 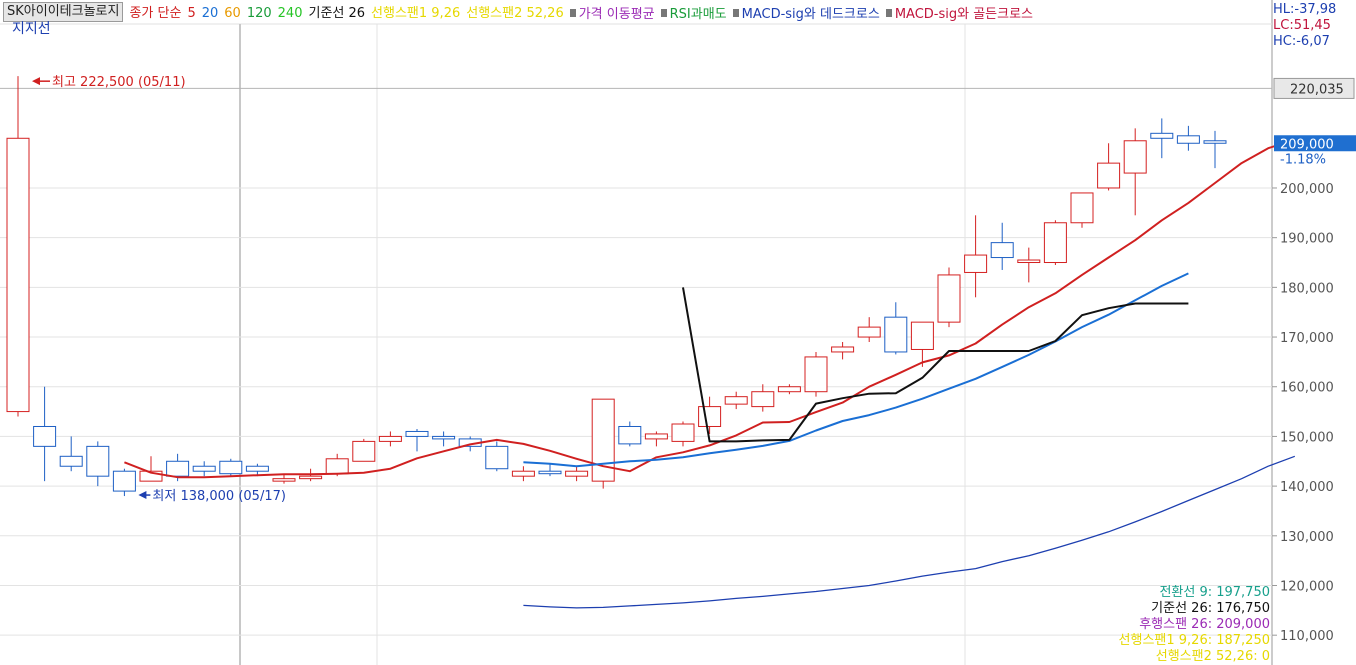 I want to click on legend-item: 가격 이동평균, so click(x=612, y=13).